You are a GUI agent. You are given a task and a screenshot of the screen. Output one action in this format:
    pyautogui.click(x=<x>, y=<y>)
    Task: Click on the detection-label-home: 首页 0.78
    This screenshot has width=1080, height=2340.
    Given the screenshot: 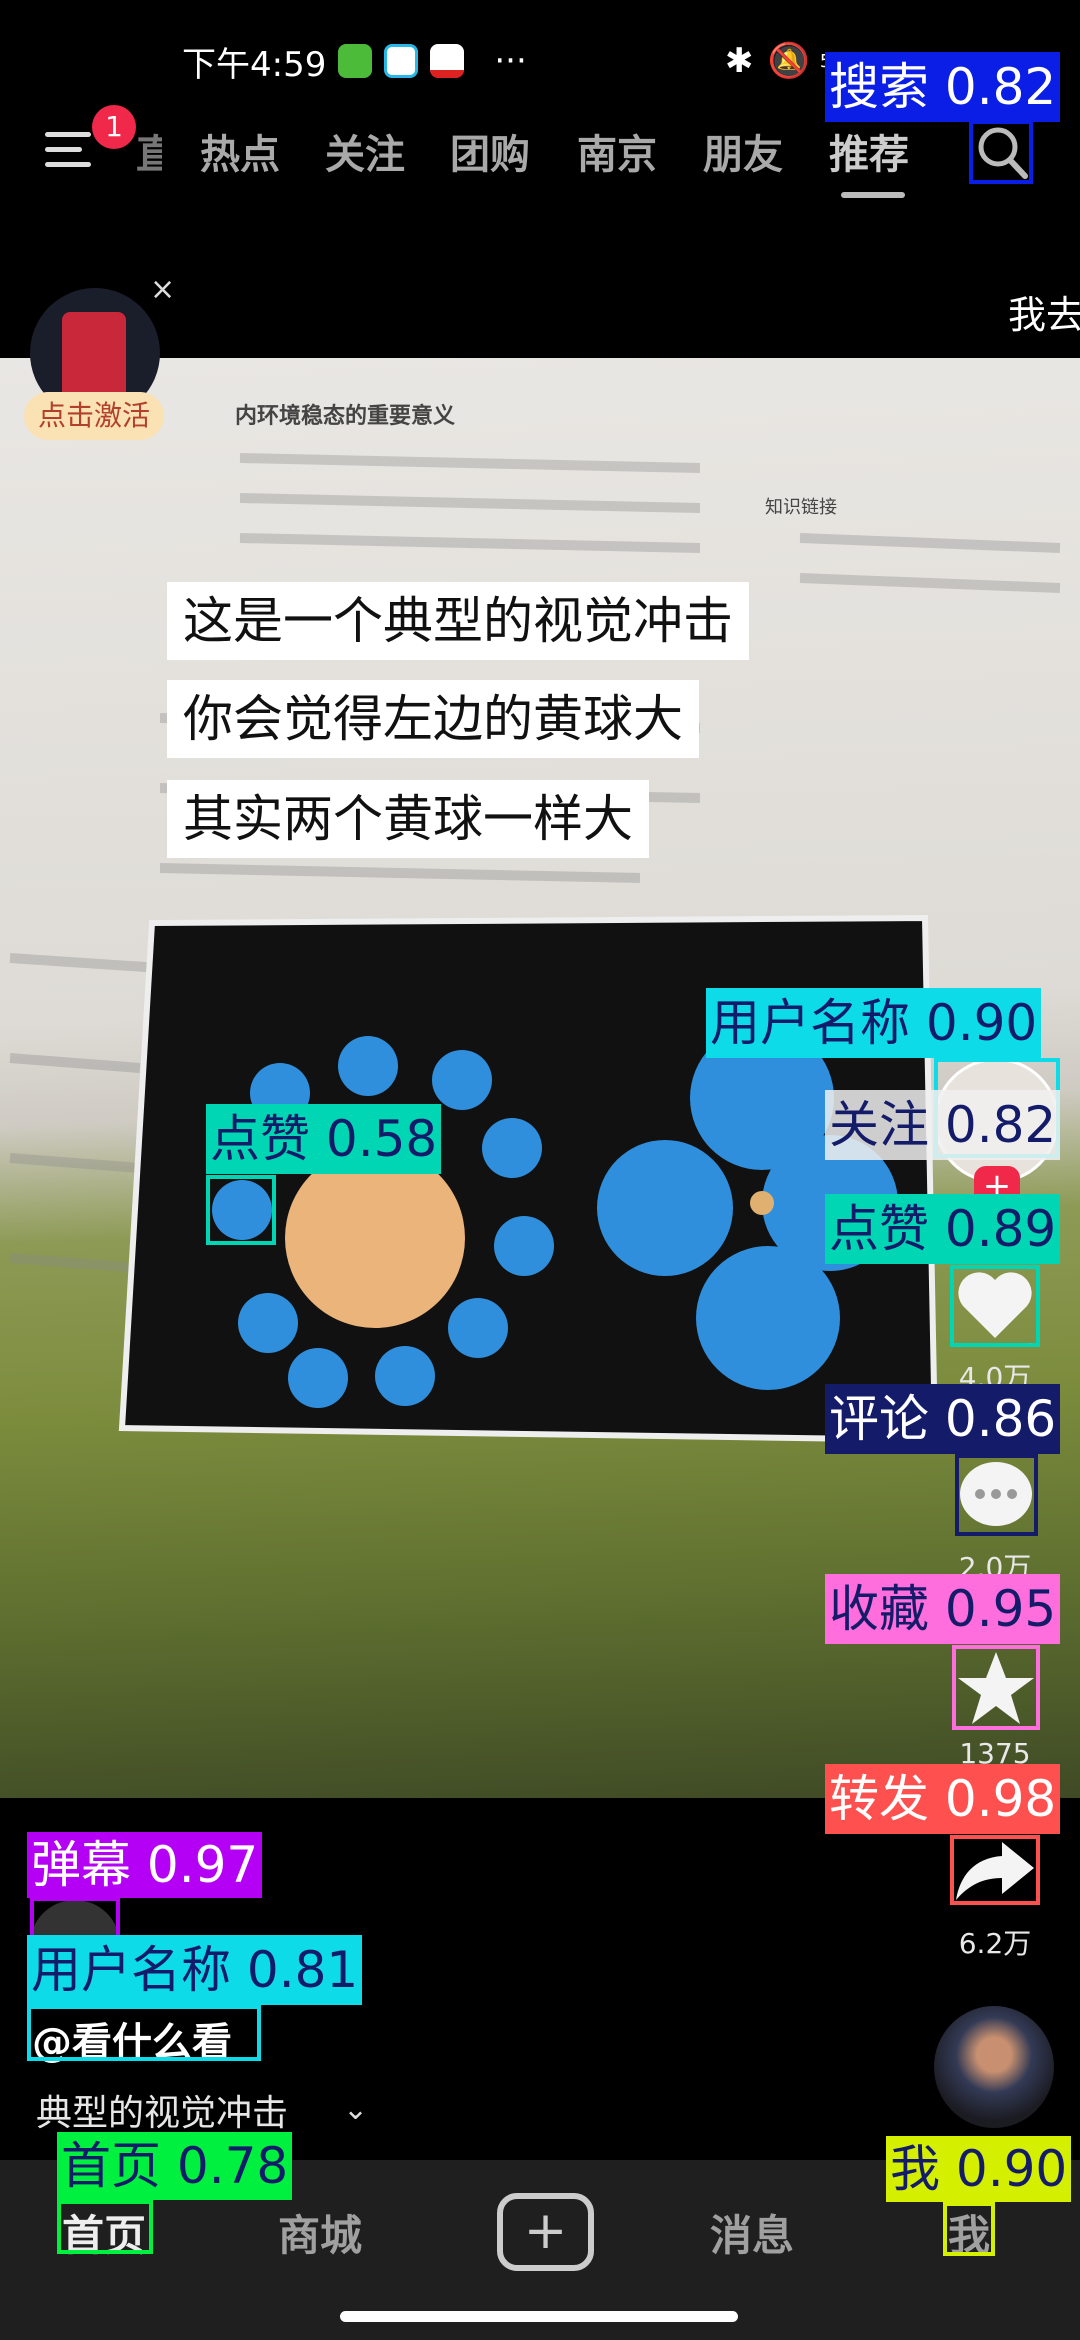 What is the action you would take?
    pyautogui.click(x=175, y=2166)
    